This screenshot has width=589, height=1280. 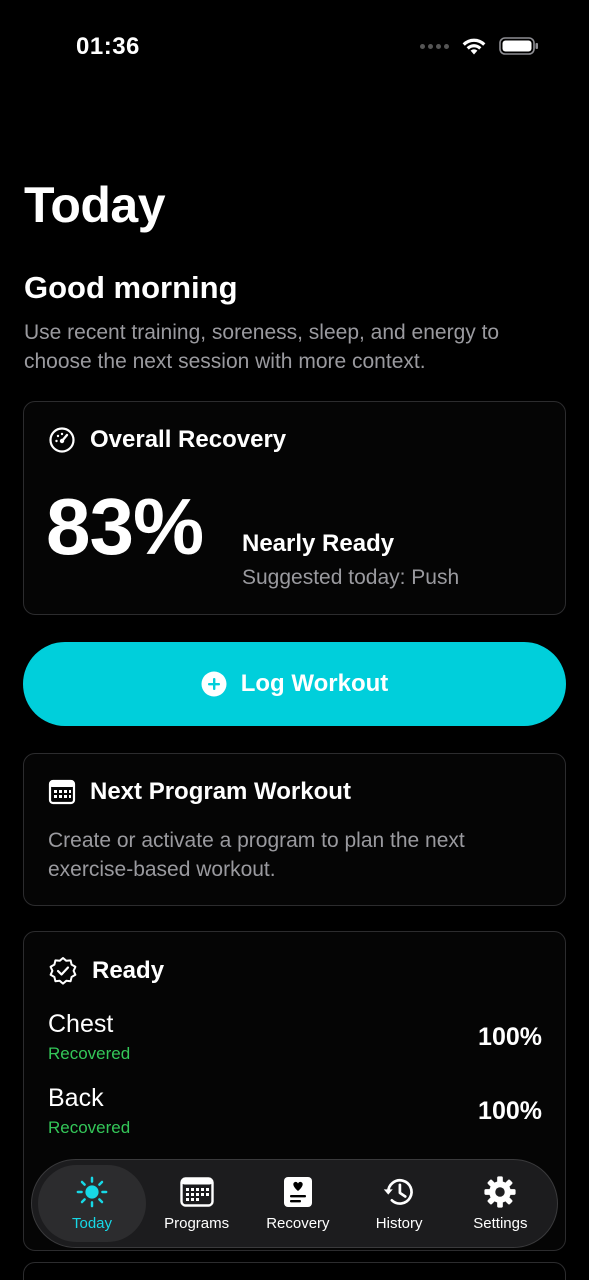 I want to click on tab-programs: Programs, so click(x=196, y=1203).